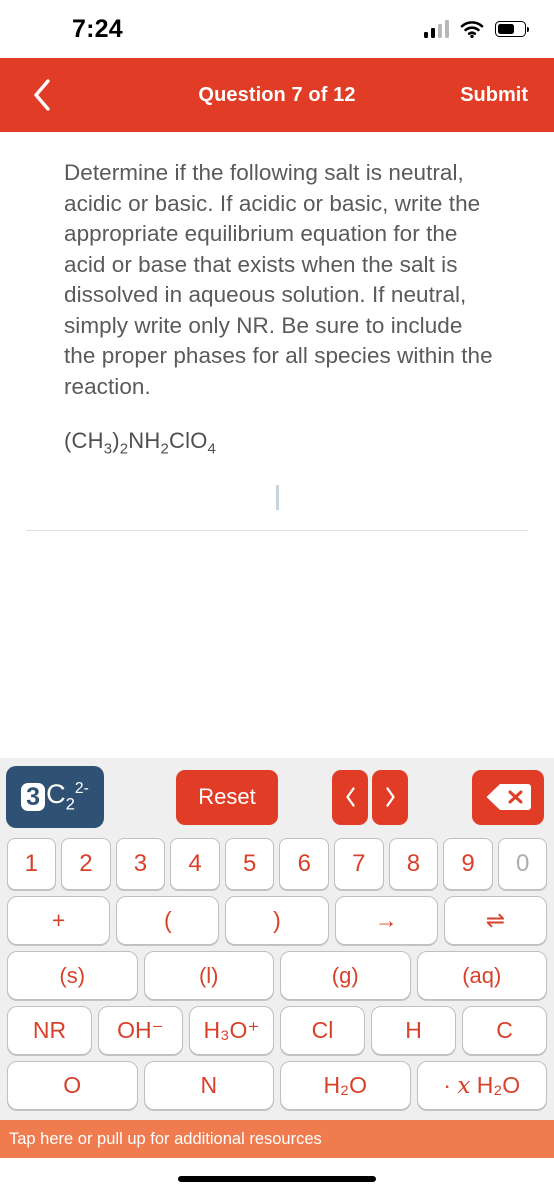  What do you see at coordinates (304, 864) in the screenshot?
I see `key-6: 6` at bounding box center [304, 864].